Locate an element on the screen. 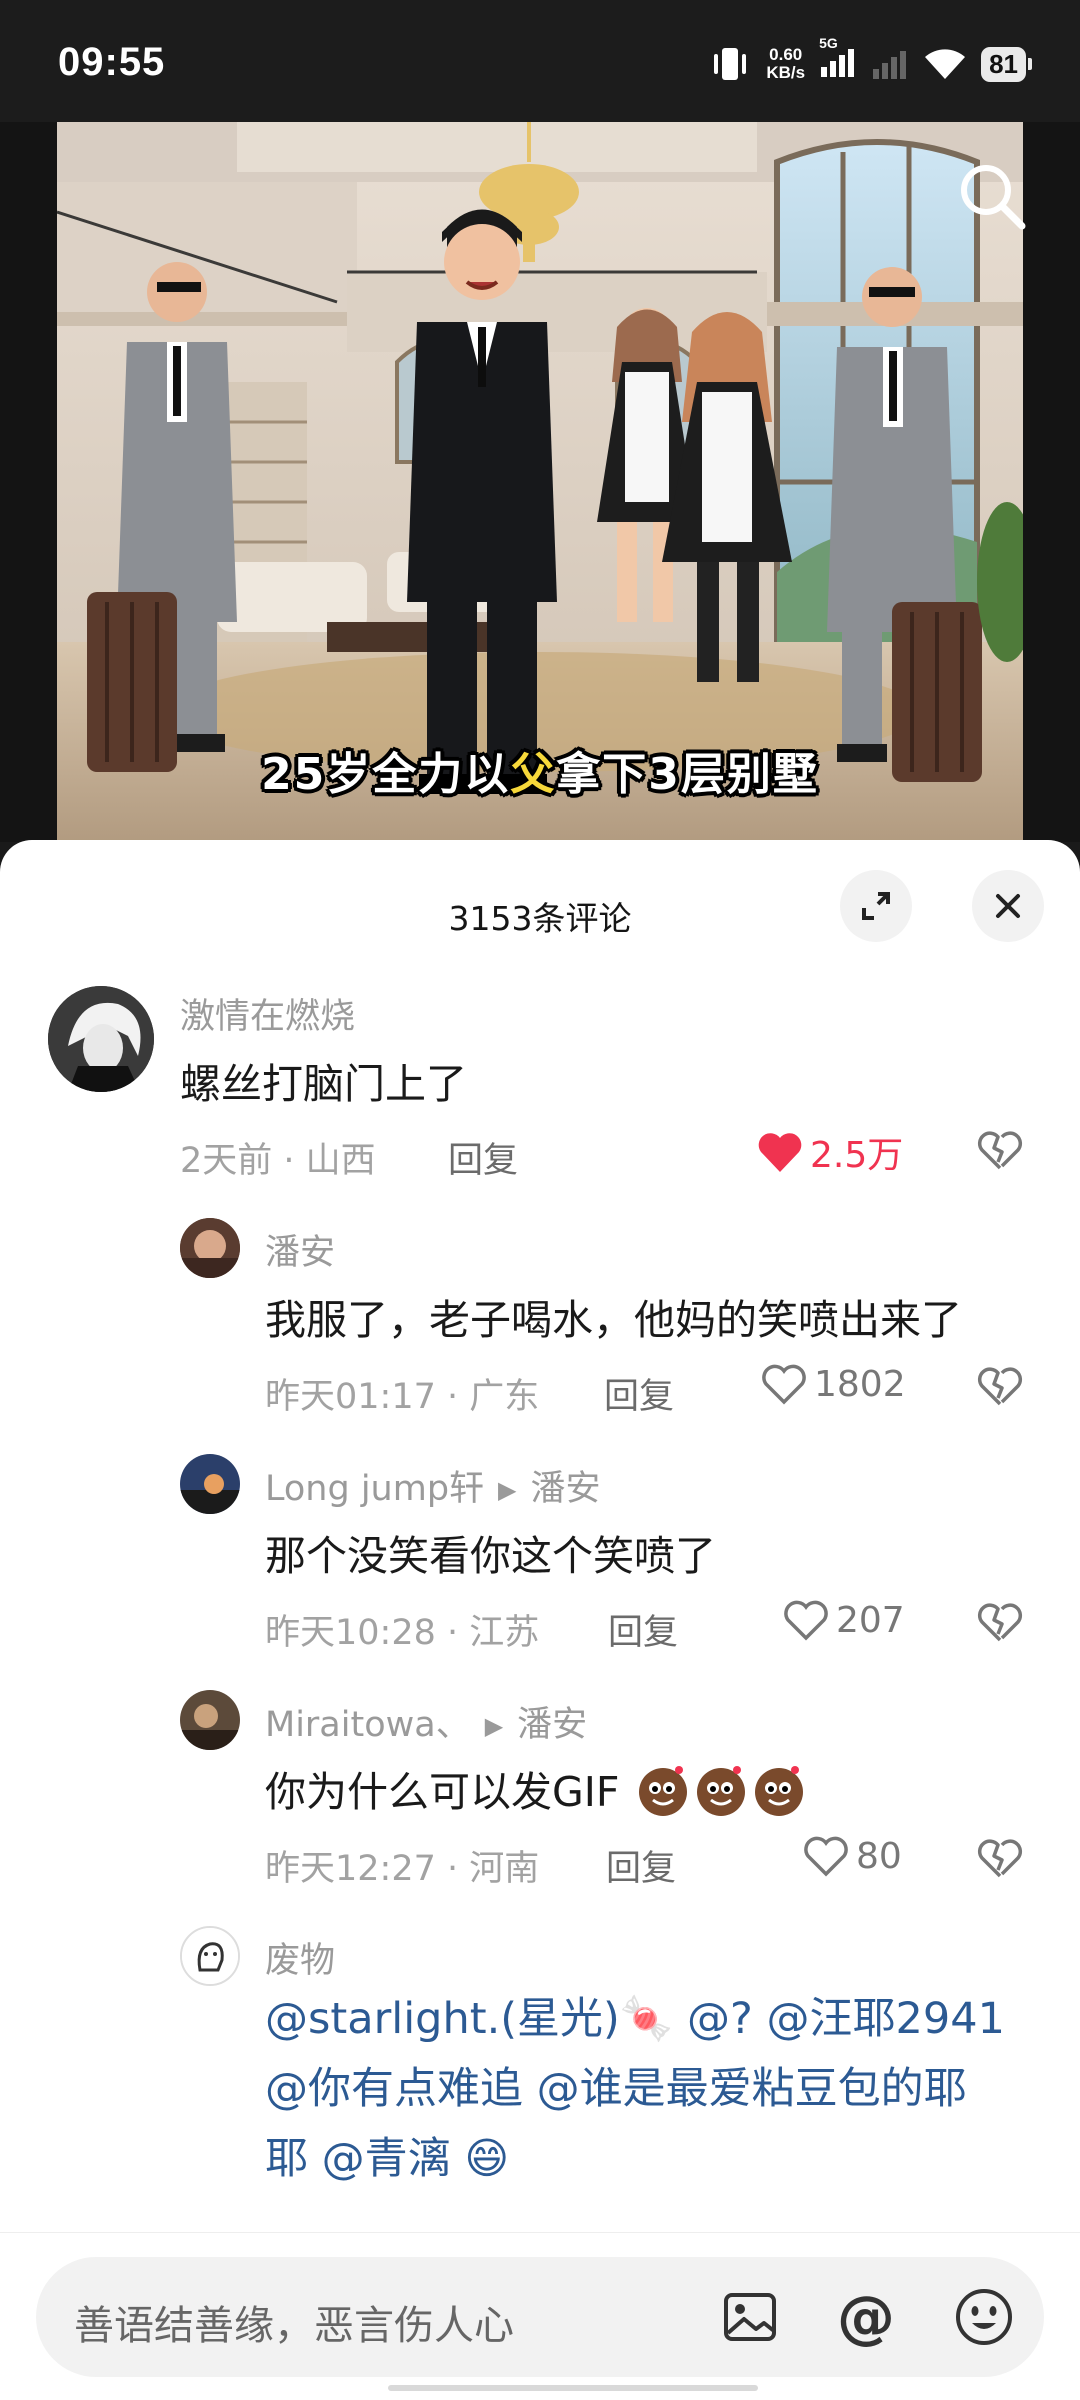 The height and width of the screenshot is (2400, 1080). search-icon is located at coordinates (993, 197).